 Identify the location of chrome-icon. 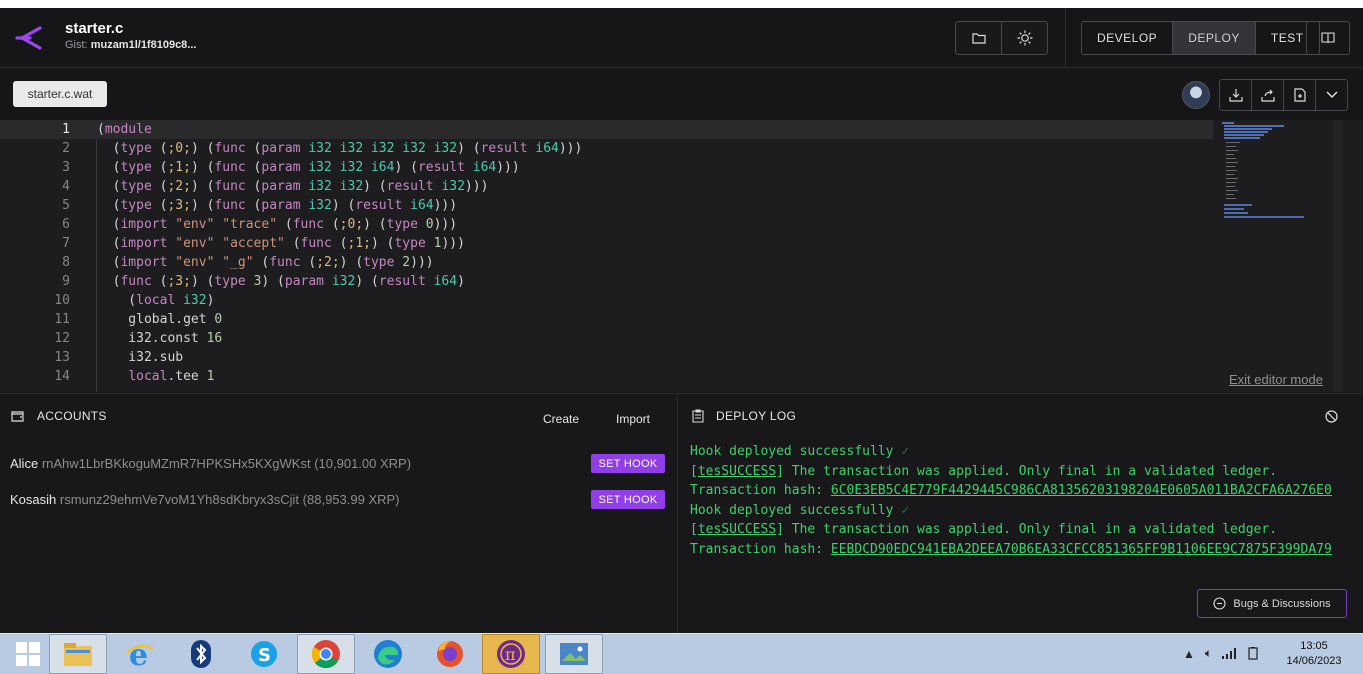
(325, 654).